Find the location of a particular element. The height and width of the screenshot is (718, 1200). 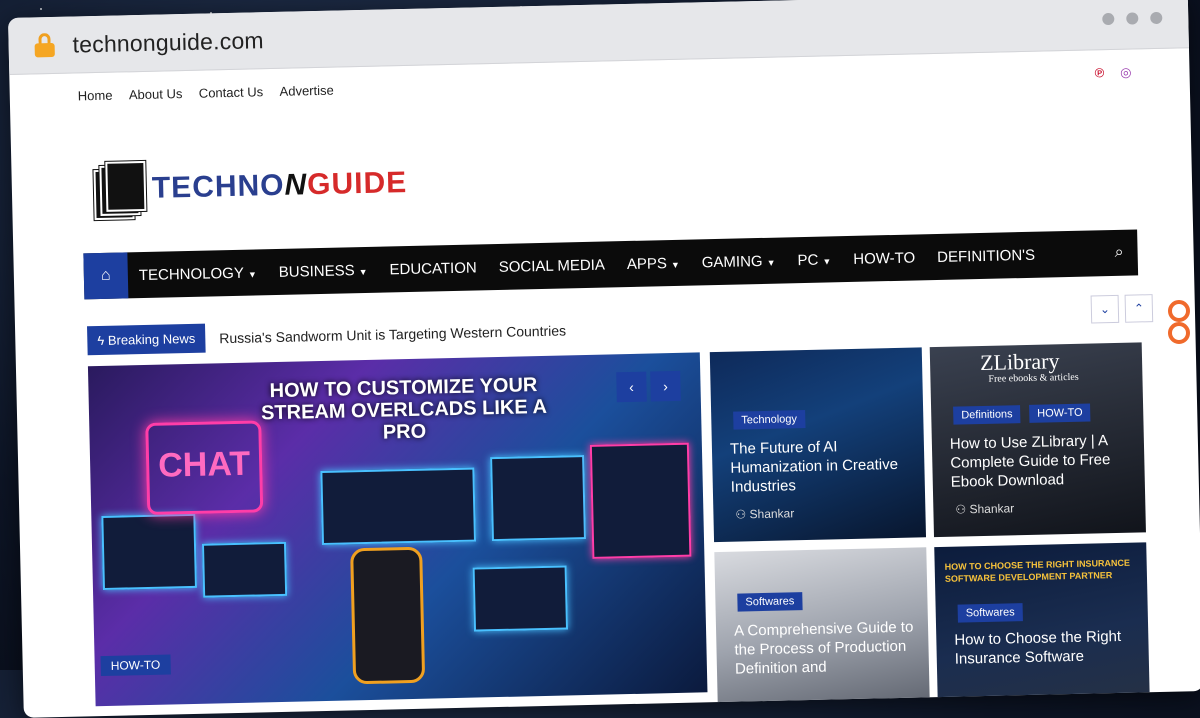

logo-text-guide: GUIDE is located at coordinates (357, 183).